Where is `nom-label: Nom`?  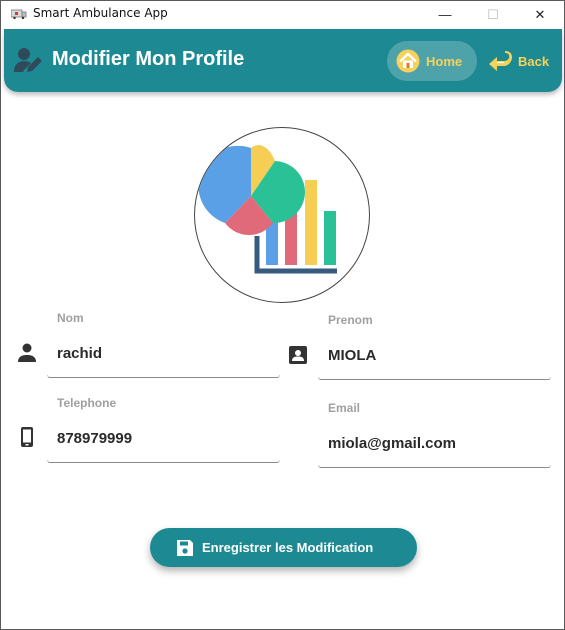 nom-label: Nom is located at coordinates (70, 318).